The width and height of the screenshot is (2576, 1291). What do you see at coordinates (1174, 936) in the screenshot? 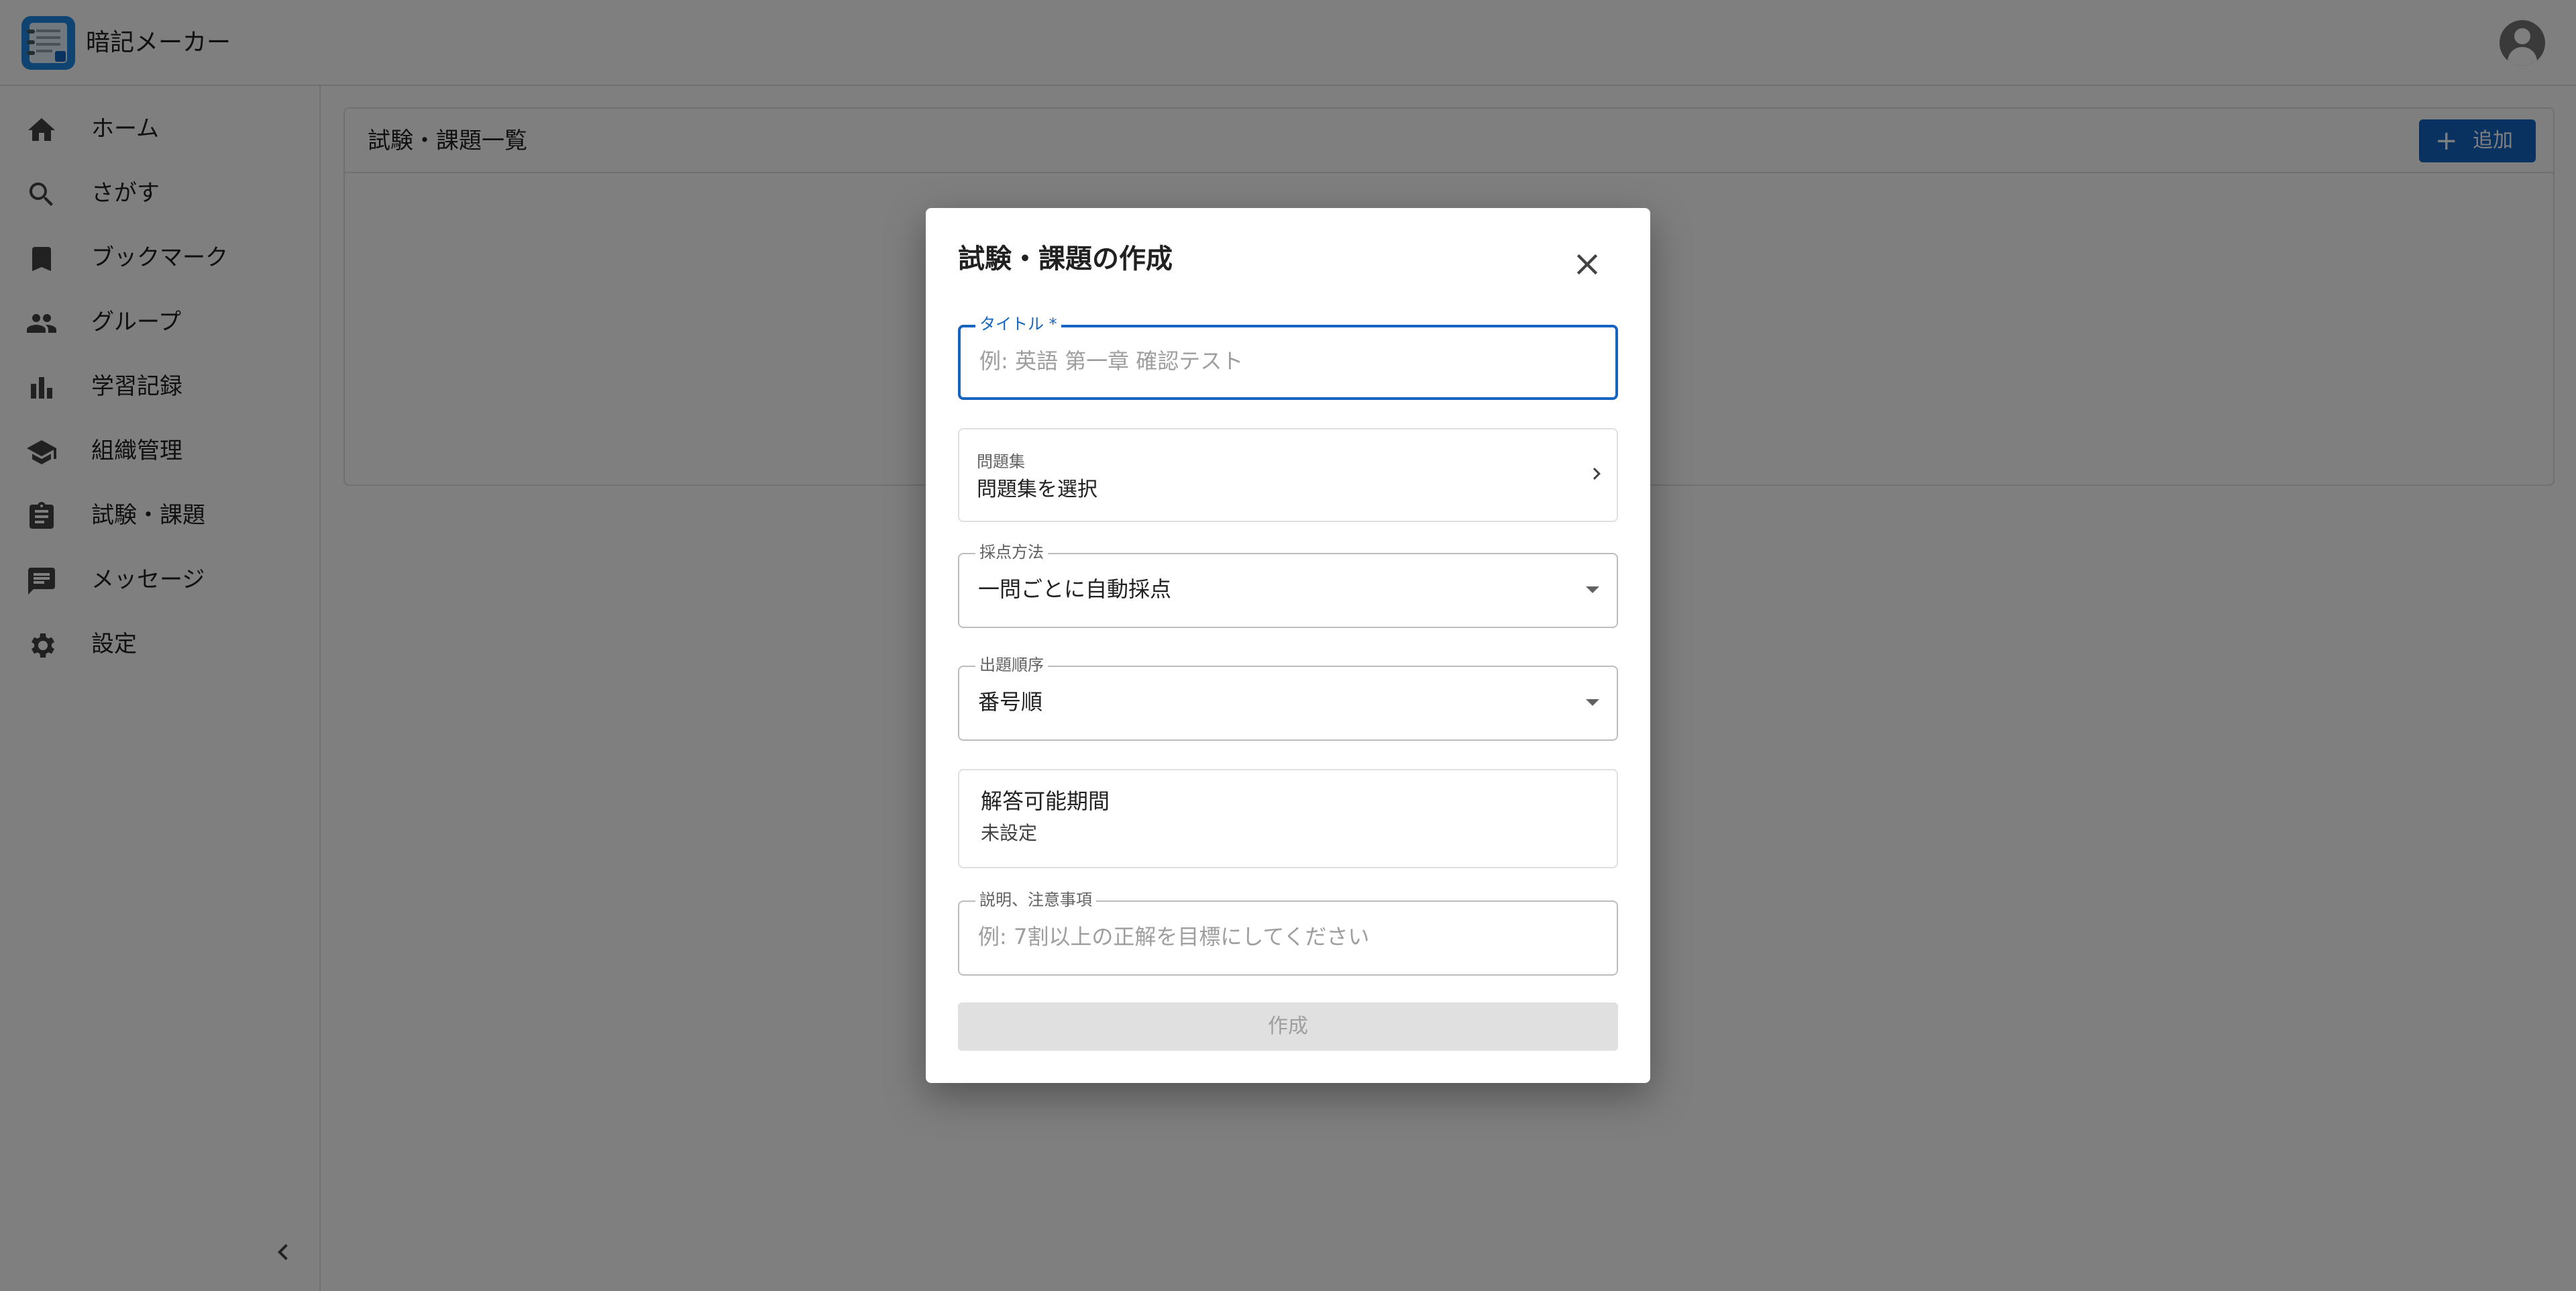
I see `description-placeholder: 例: 7割以上の正解を目標にしてください` at bounding box center [1174, 936].